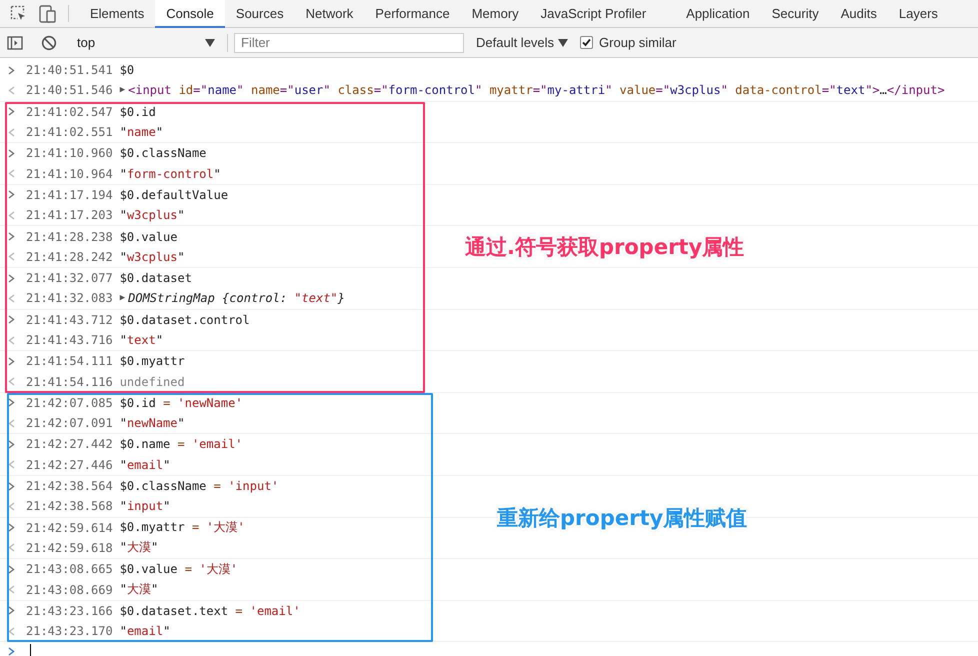 This screenshot has height=656, width=978. Describe the element at coordinates (69, 547) in the screenshot. I see `timestamp: 21:42:59.618` at that location.